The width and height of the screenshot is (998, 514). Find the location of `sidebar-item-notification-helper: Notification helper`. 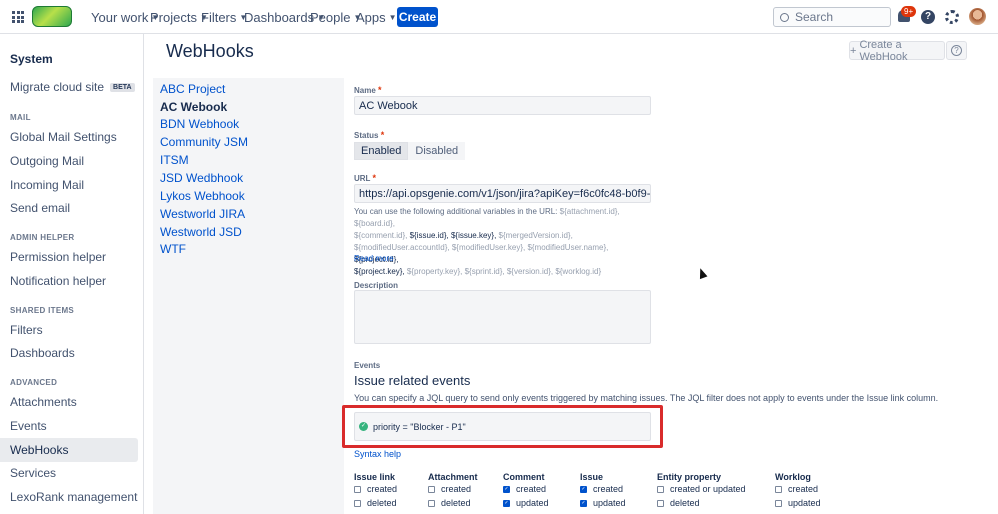

sidebar-item-notification-helper: Notification helper is located at coordinates (69, 281).